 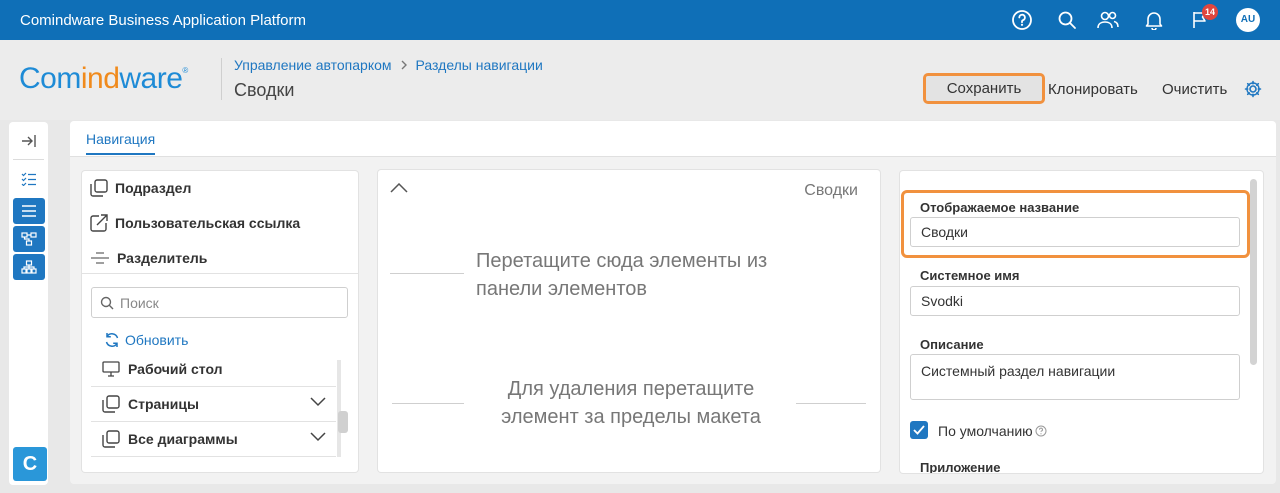 I want to click on rail-divider, so click(x=28, y=159).